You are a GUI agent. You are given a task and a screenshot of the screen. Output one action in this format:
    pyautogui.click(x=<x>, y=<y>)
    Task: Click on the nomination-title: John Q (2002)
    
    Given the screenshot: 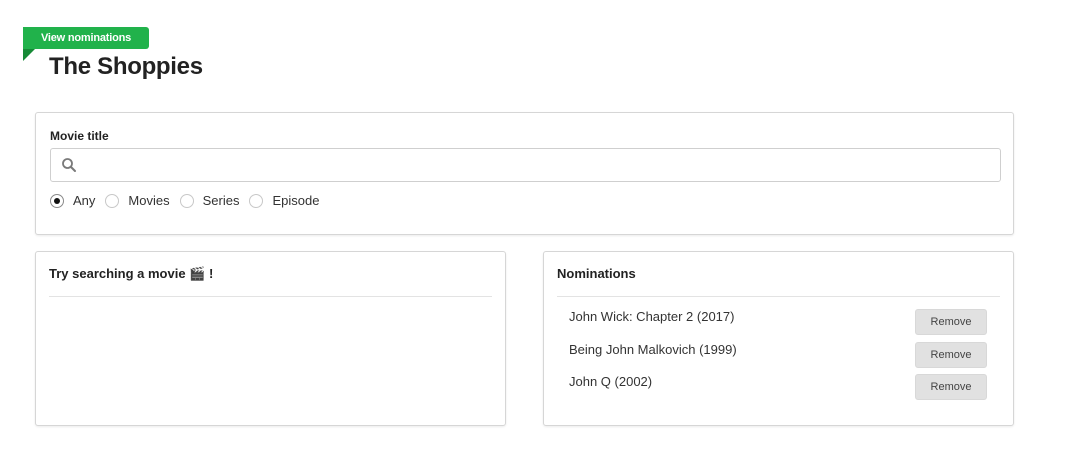 What is the action you would take?
    pyautogui.click(x=611, y=381)
    